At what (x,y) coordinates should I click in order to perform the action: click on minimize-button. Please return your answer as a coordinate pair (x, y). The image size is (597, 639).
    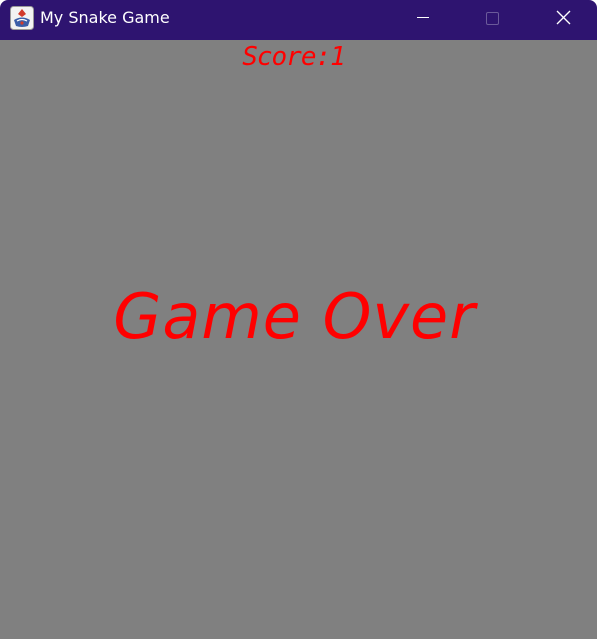
    Looking at the image, I should click on (423, 18).